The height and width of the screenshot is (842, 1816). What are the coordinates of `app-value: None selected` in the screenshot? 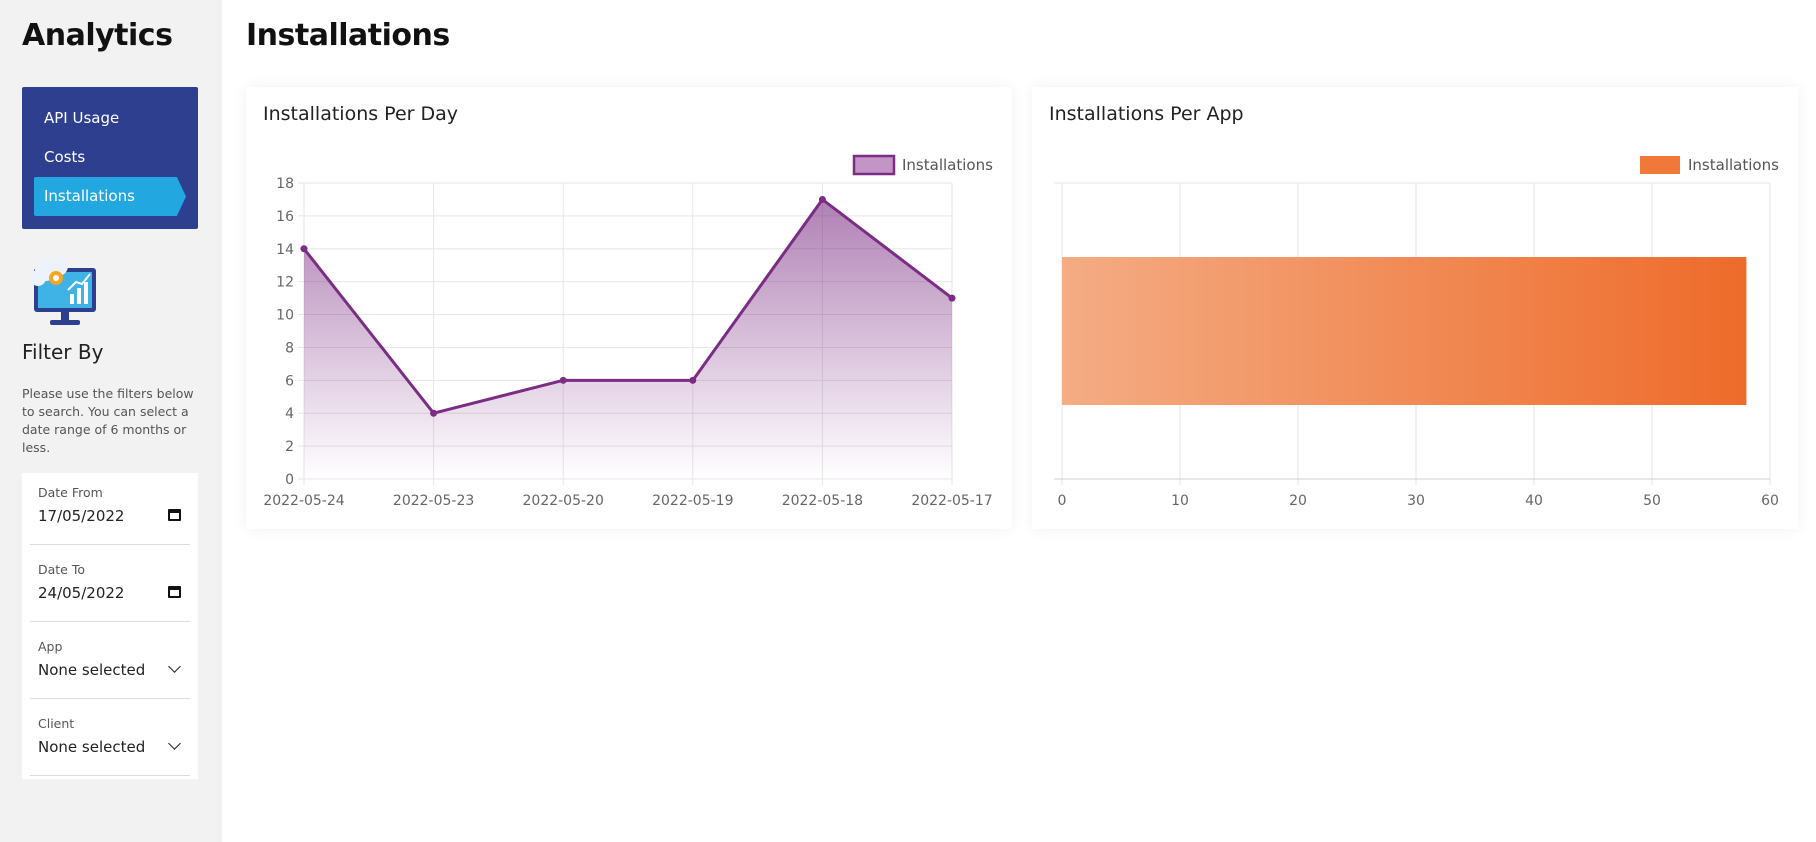 It's located at (91, 670).